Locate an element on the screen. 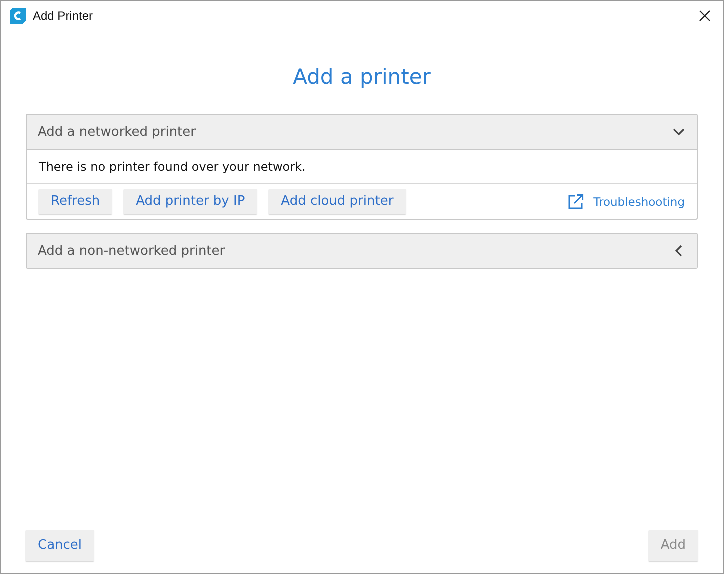 This screenshot has width=724, height=574. dialog-heading: Add a printer is located at coordinates (362, 77).